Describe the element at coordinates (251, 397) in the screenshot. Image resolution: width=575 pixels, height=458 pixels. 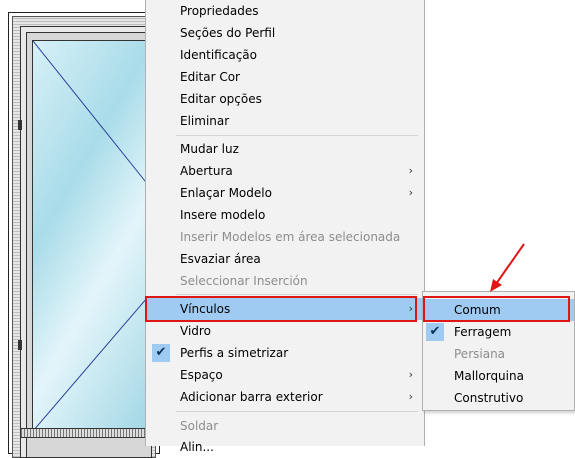
I see `menu-item-label: Adicionar barra exterior` at that location.